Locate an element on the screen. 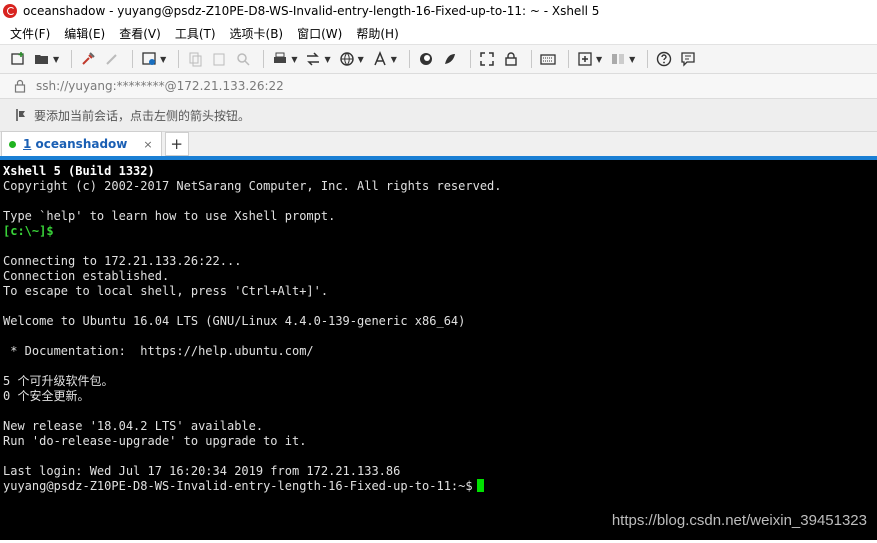 The height and width of the screenshot is (543, 877). help-icon is located at coordinates (664, 59).